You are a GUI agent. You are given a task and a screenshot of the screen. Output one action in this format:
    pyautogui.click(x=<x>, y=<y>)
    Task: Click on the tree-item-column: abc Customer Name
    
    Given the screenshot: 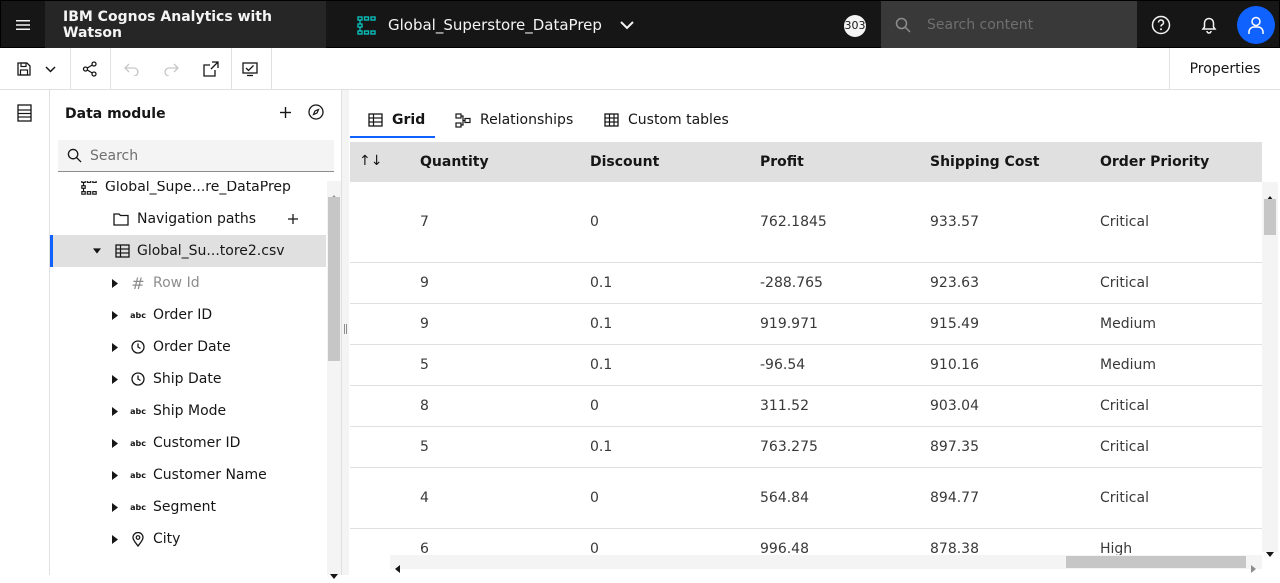 What is the action you would take?
    pyautogui.click(x=188, y=475)
    